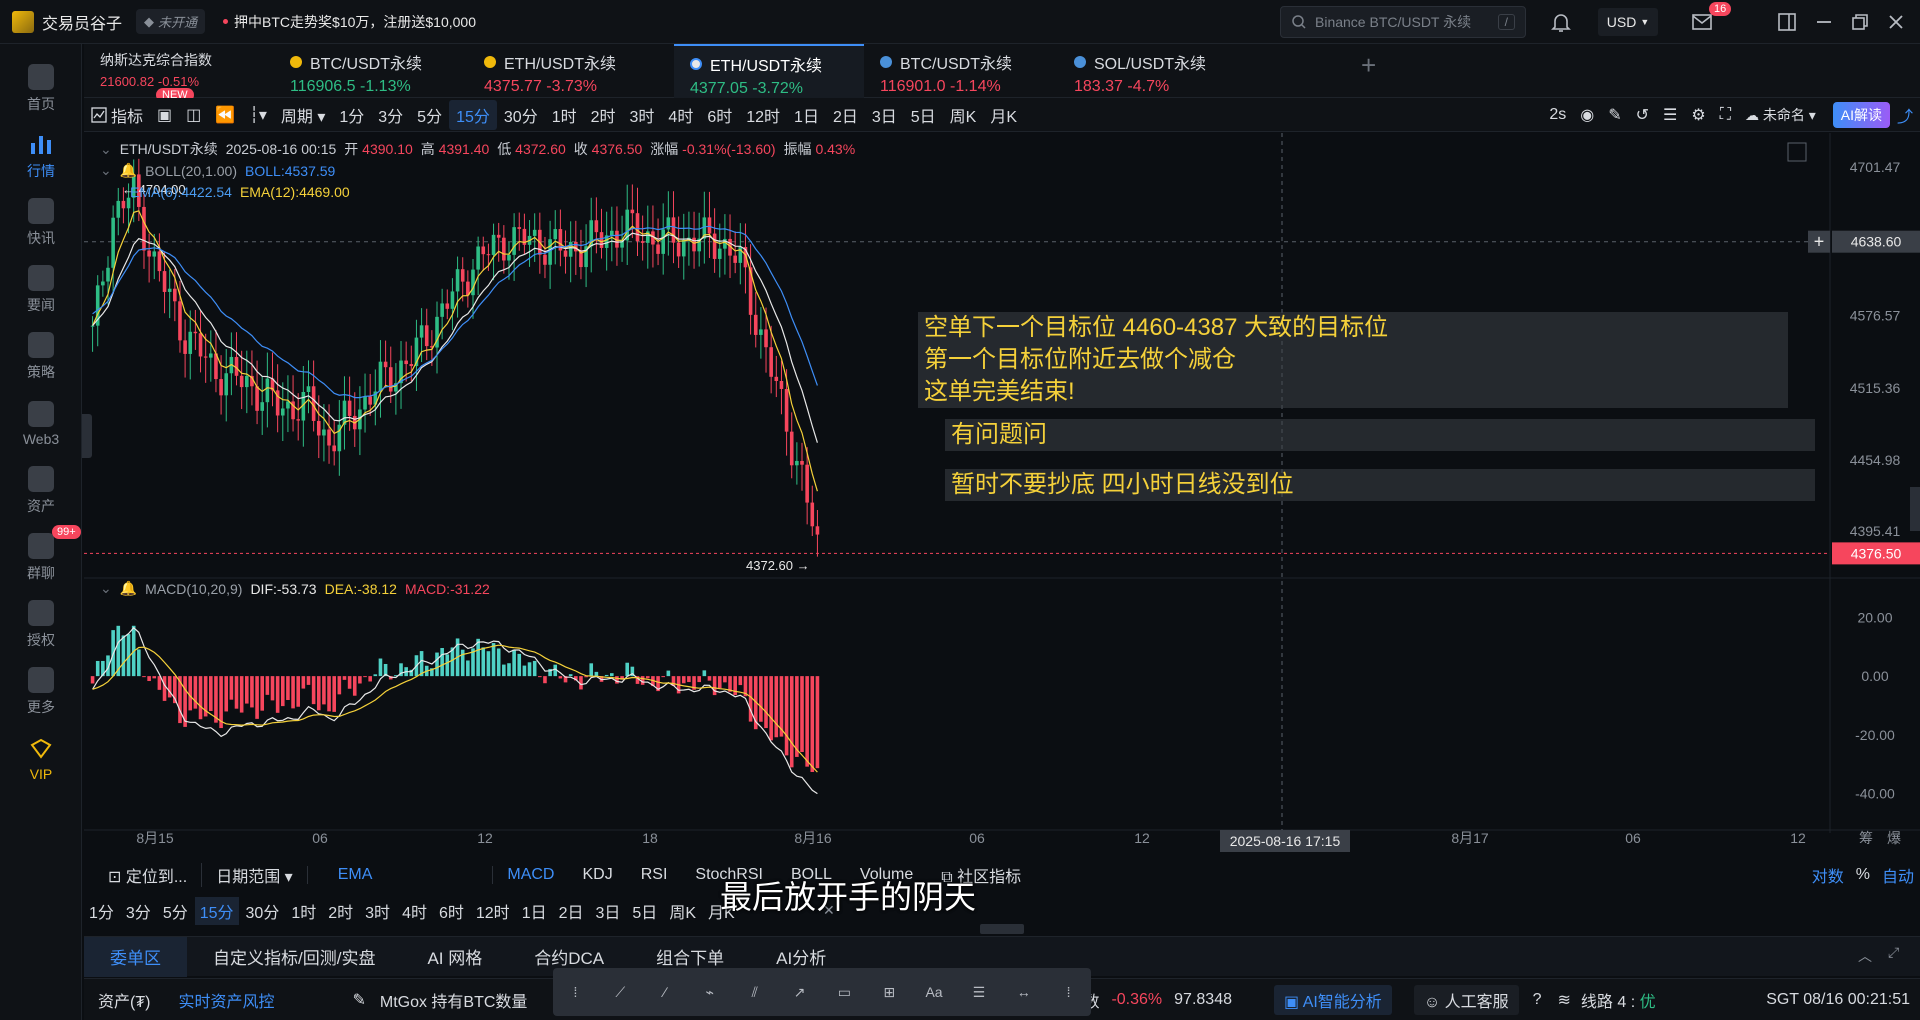 The height and width of the screenshot is (1020, 1920). What do you see at coordinates (934, 992) in the screenshot?
I see `text-icon: Aa` at bounding box center [934, 992].